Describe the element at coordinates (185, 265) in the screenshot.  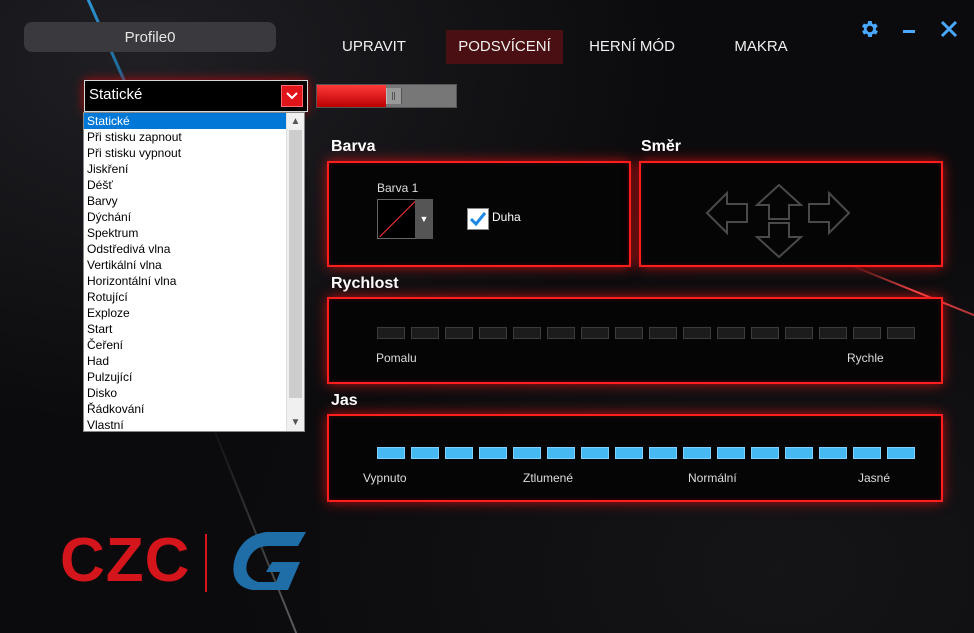
I see `effect-option: Vertikální vlna` at that location.